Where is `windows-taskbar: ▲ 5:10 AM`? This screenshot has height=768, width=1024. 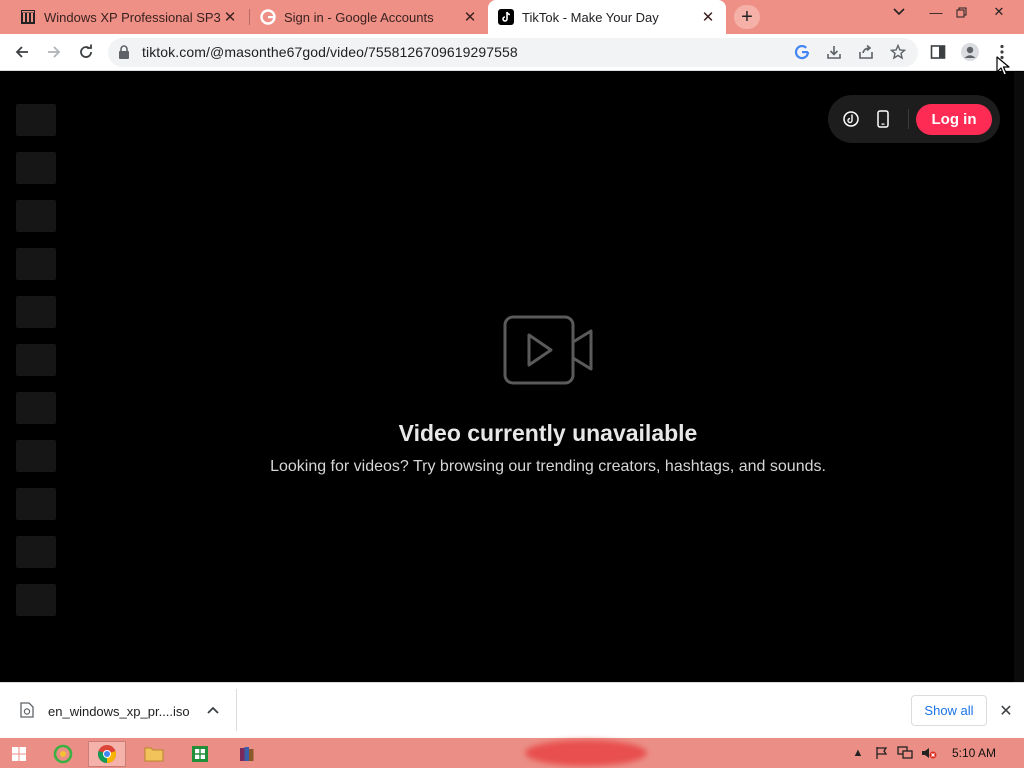
windows-taskbar: ▲ 5:10 AM is located at coordinates (512, 753).